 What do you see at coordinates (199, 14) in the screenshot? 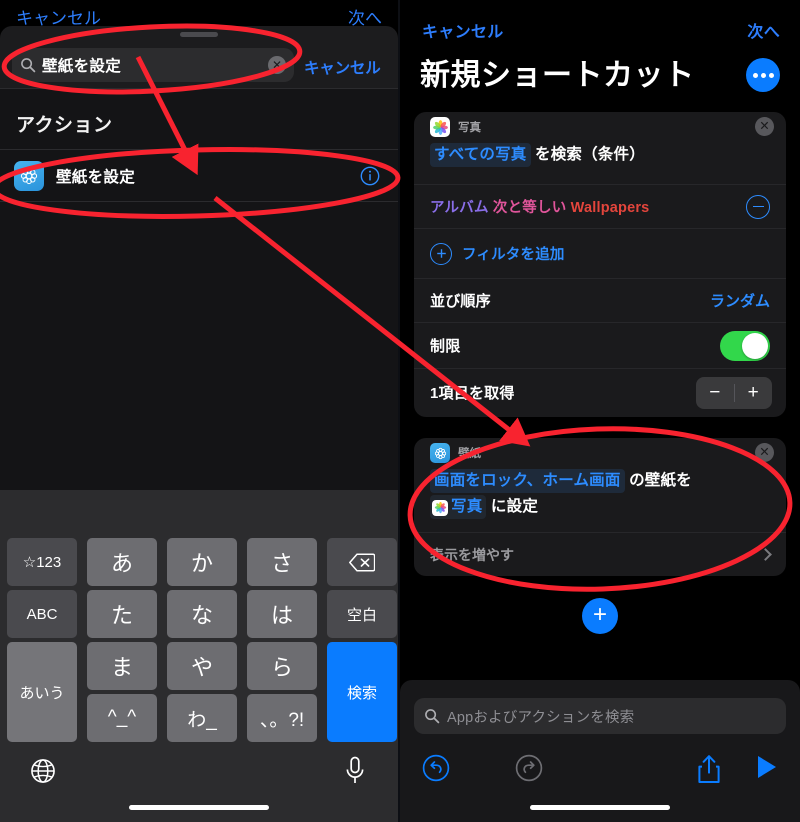
I see `left-panel-background-navbar: キャンセル 次へ` at bounding box center [199, 14].